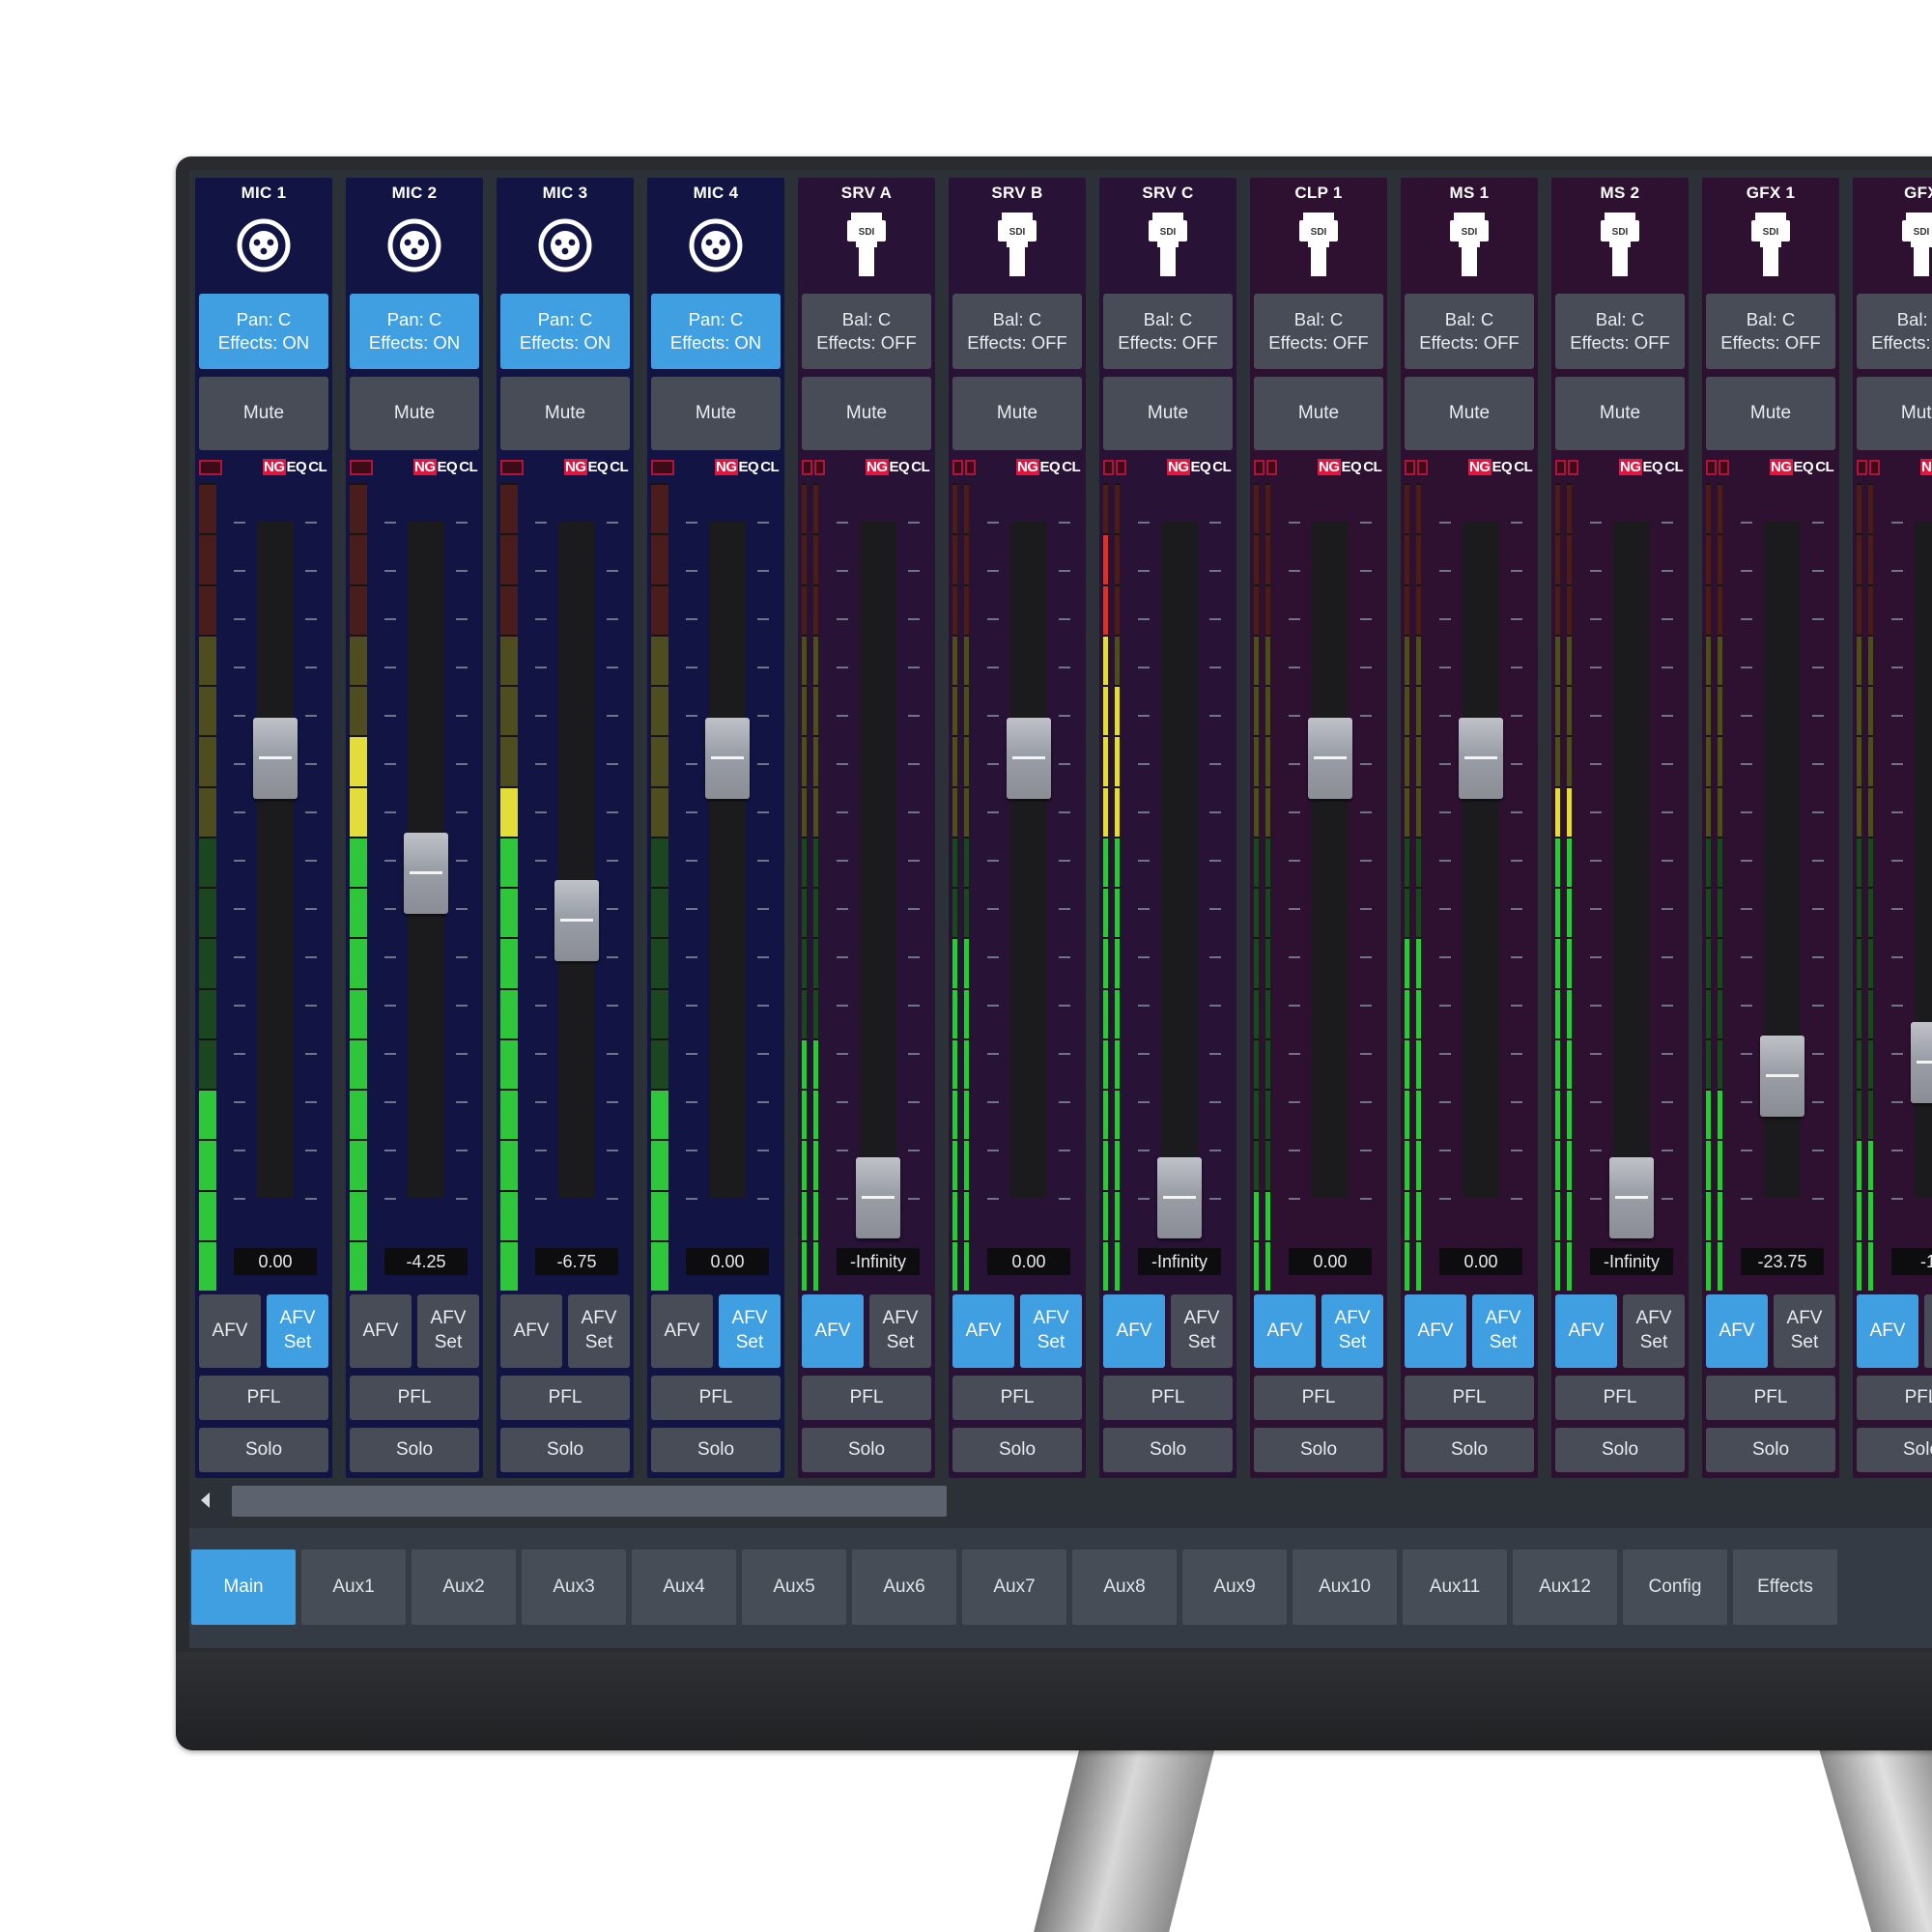 The width and height of the screenshot is (1932, 1932). What do you see at coordinates (205, 1500) in the screenshot?
I see `scroll-left-arrow-icon` at bounding box center [205, 1500].